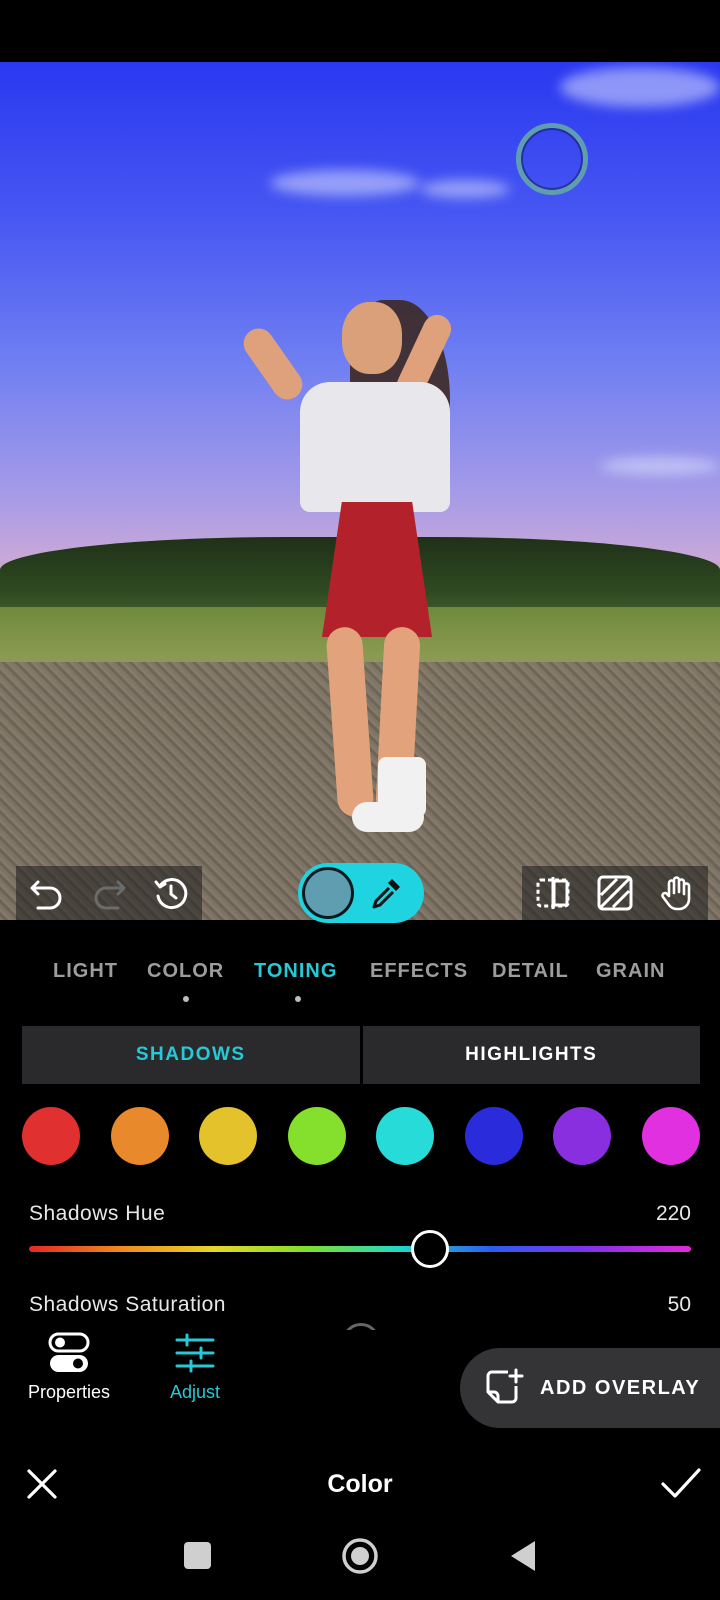  What do you see at coordinates (673, 1213) in the screenshot?
I see `shadows-hue-value: 220` at bounding box center [673, 1213].